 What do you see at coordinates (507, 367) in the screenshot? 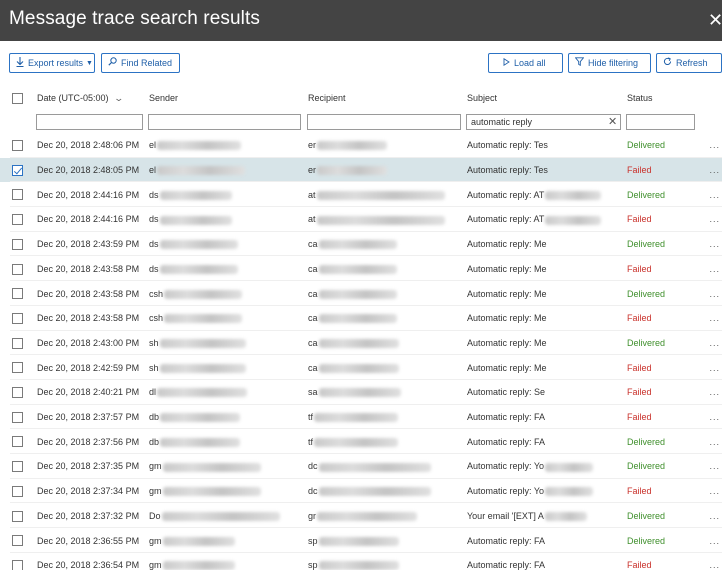
I see `row-subject: Automatic reply: Me` at bounding box center [507, 367].